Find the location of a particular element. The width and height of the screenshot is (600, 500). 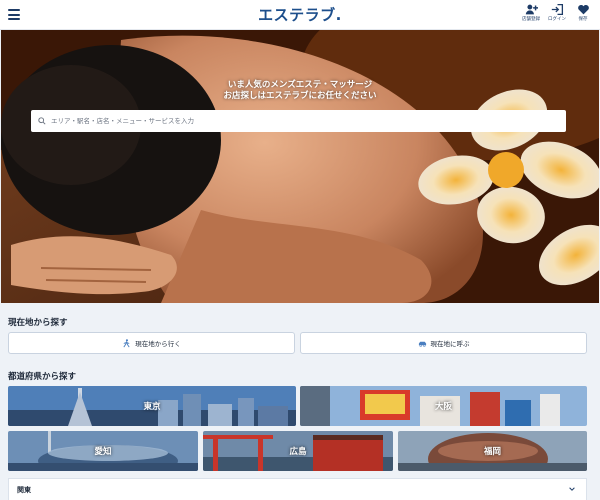

prefecture-card-tokyo: 東京 is located at coordinates (152, 406).